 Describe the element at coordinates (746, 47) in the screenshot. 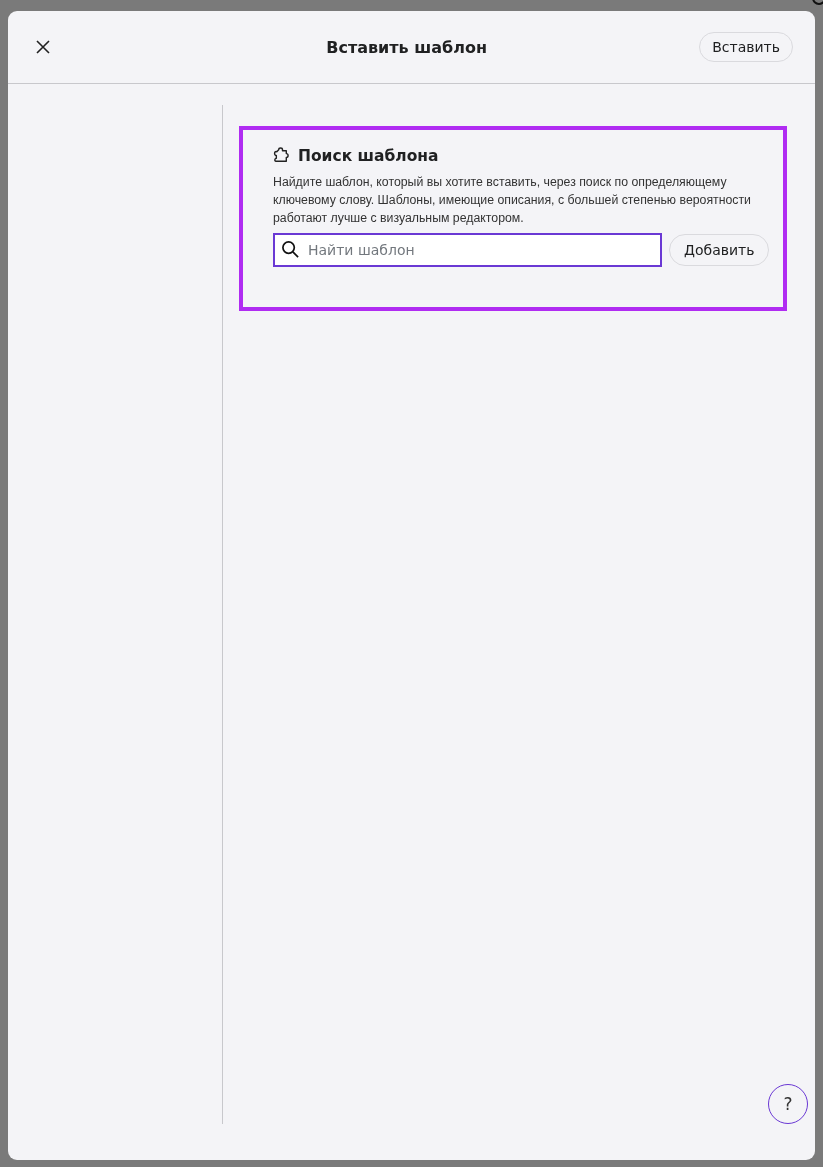

I see `insert-button: Вставить` at that location.